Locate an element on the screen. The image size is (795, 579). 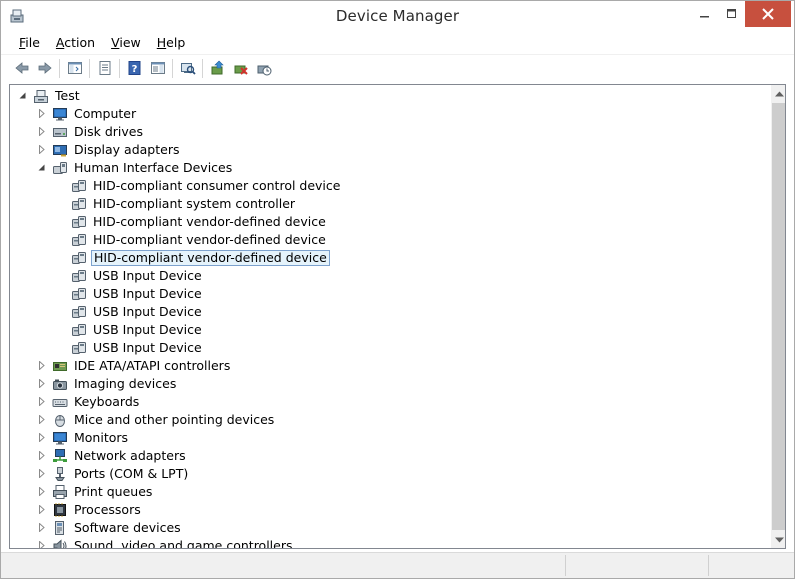
close-button is located at coordinates (768, 14).